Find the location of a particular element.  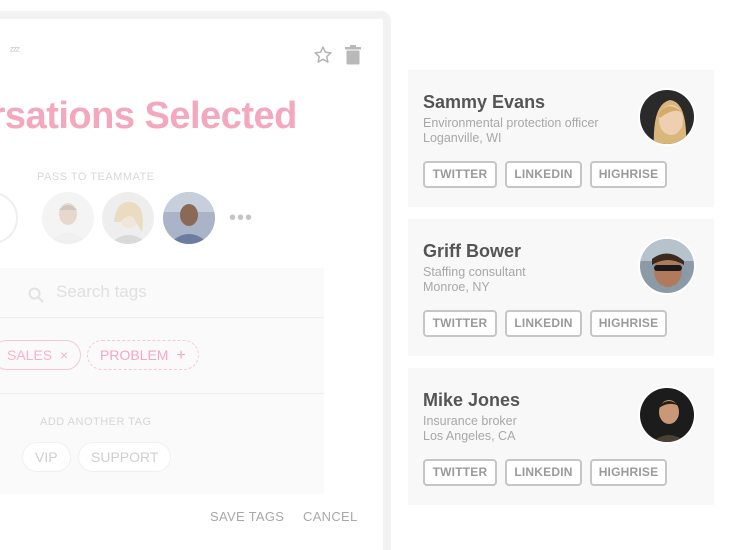

pass-to-teammate-label: PASS TO TEAMMATE is located at coordinates (96, 177).